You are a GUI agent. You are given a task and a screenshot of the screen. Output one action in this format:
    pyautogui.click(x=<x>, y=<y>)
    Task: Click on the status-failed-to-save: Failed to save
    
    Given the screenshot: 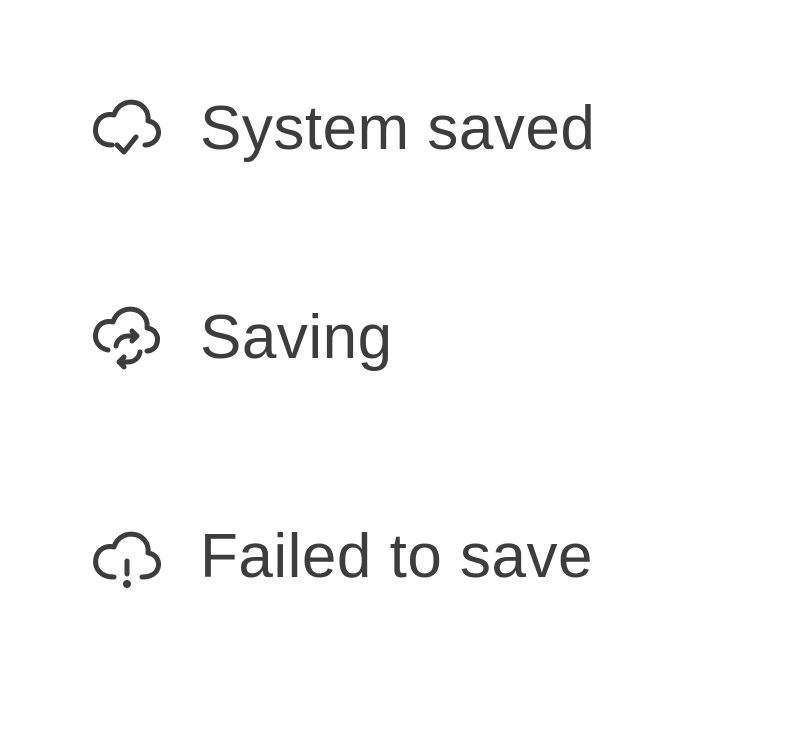 What is the action you would take?
    pyautogui.click(x=341, y=557)
    